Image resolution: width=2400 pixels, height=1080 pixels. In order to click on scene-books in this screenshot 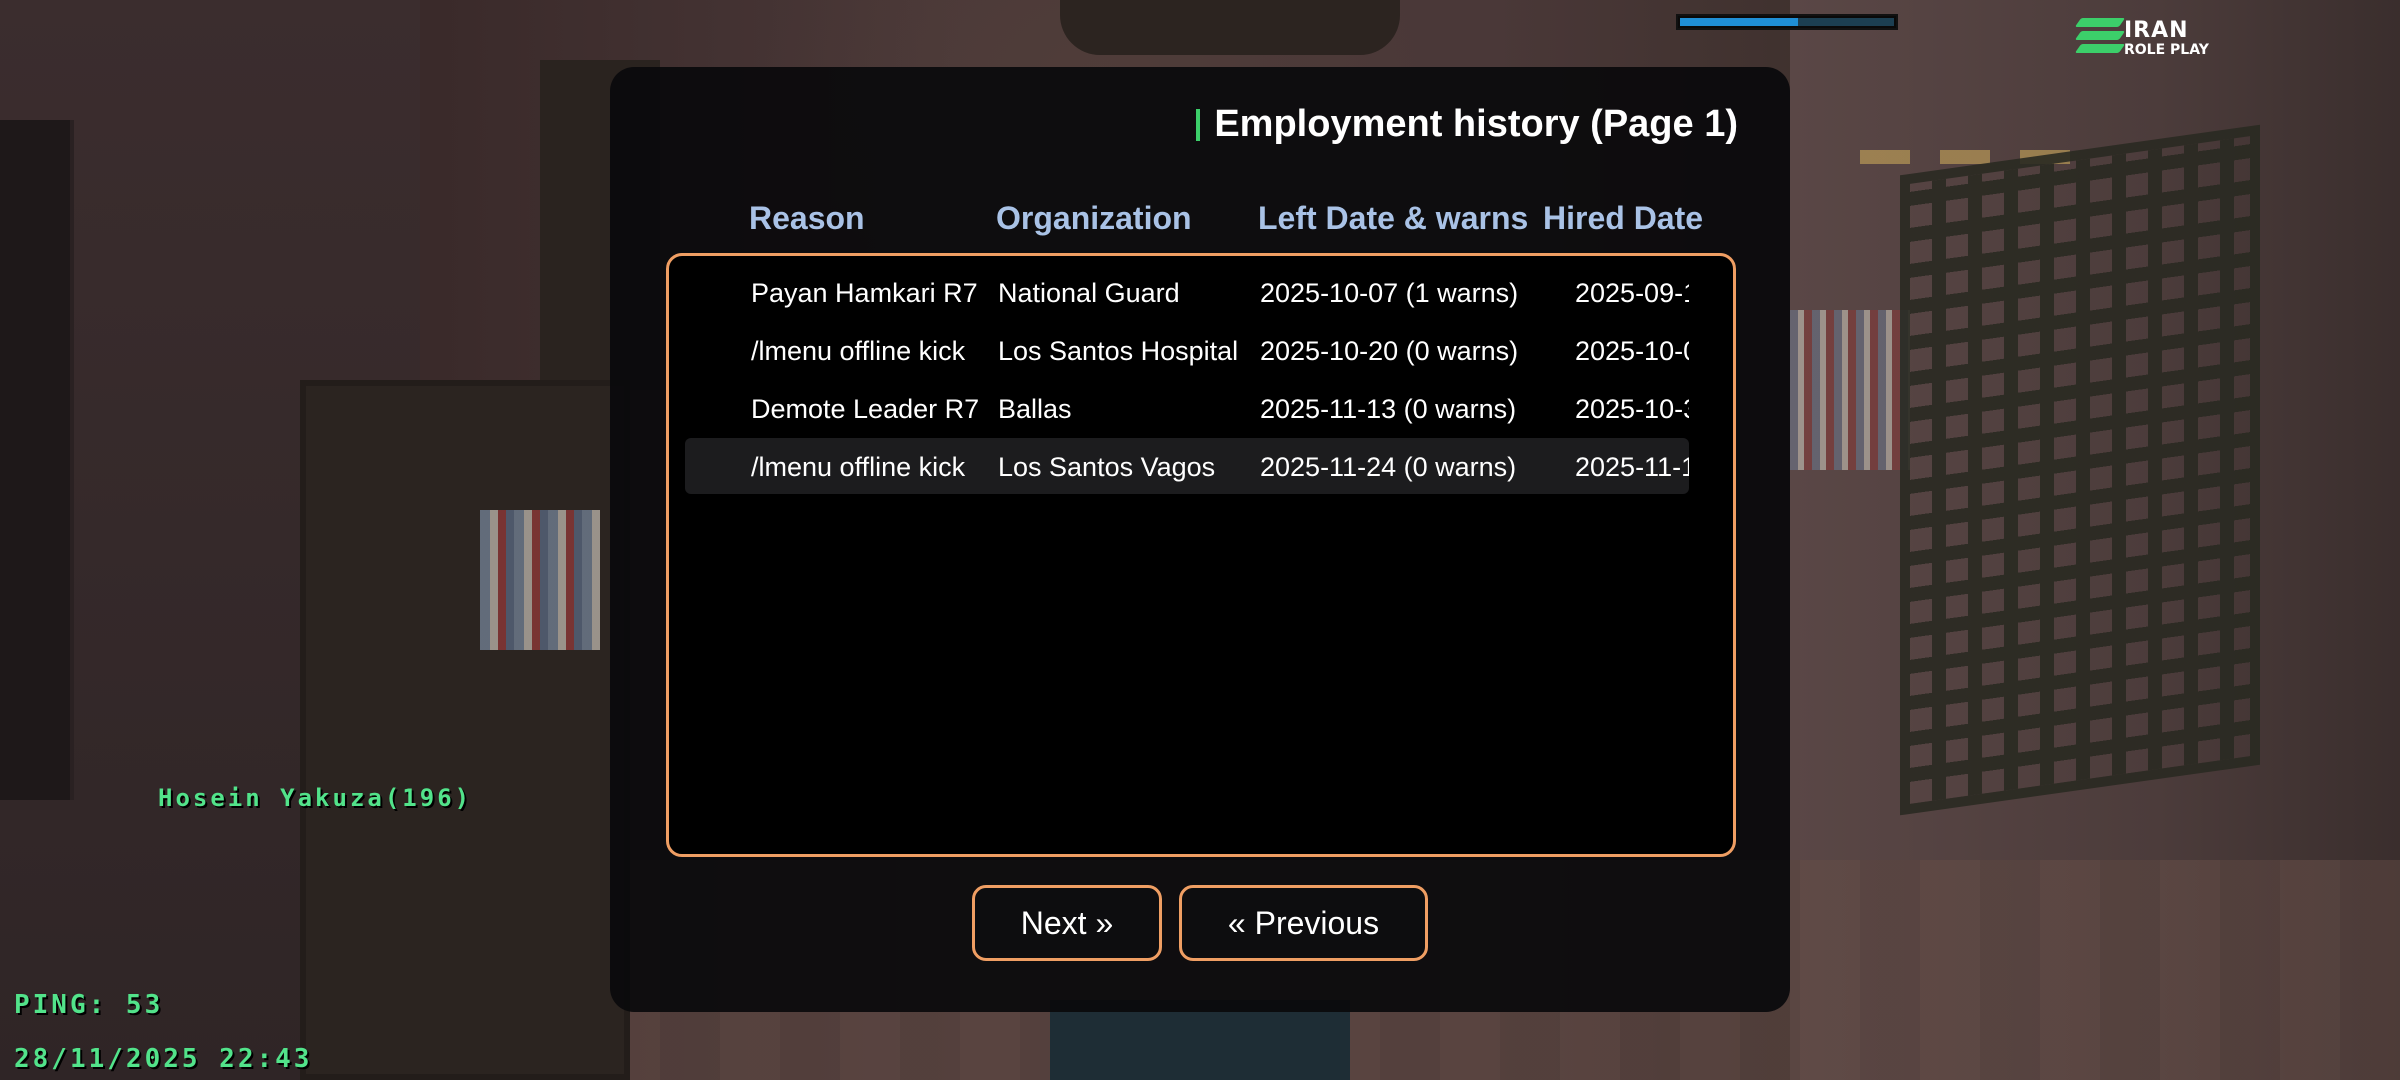, I will do `click(540, 580)`.